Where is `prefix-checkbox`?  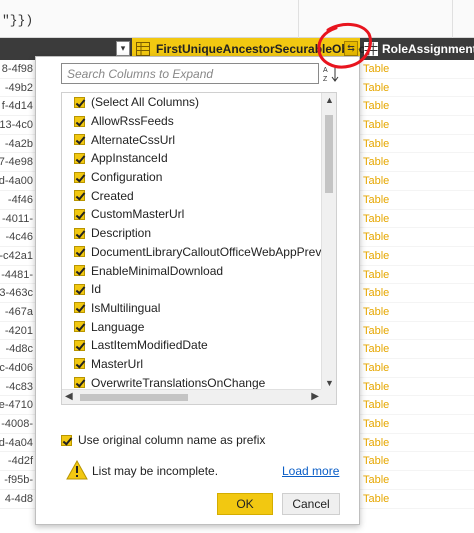
prefix-checkbox is located at coordinates (66, 440).